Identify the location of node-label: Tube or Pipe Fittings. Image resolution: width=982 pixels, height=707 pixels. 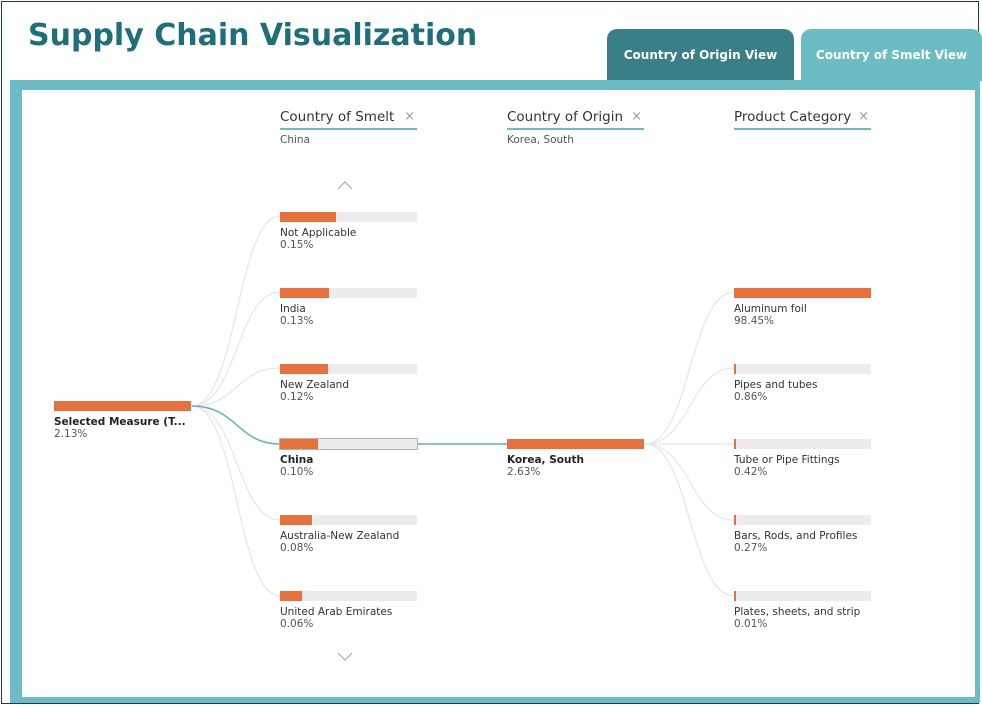
(787, 460).